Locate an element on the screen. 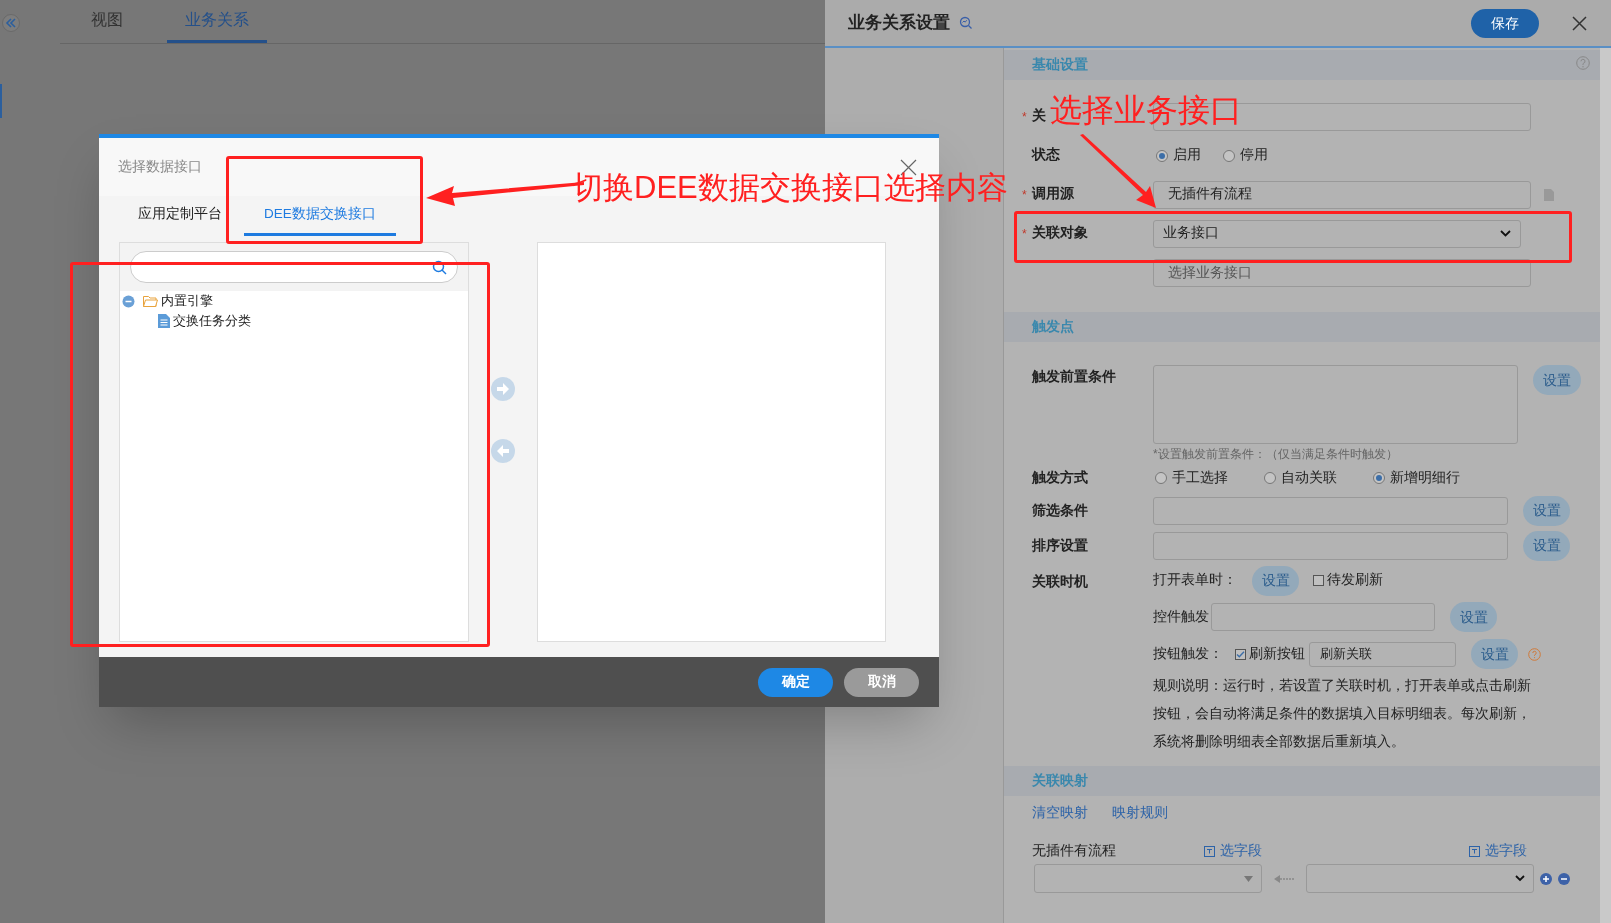 This screenshot has height=923, width=1611. caret-down-icon is located at coordinates (1248, 878).